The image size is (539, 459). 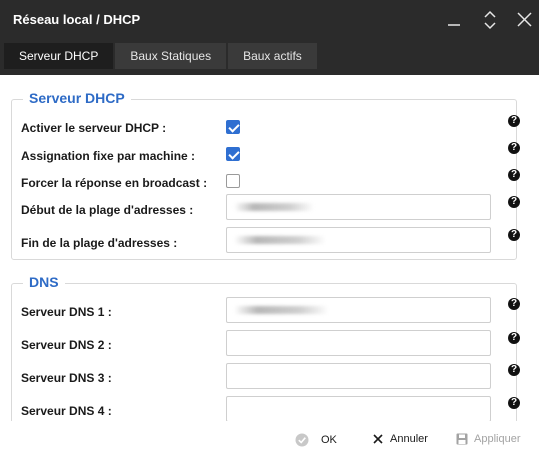 What do you see at coordinates (108, 156) in the screenshot?
I see `fixed-assignment-label: Assignation fixe par machine :` at bounding box center [108, 156].